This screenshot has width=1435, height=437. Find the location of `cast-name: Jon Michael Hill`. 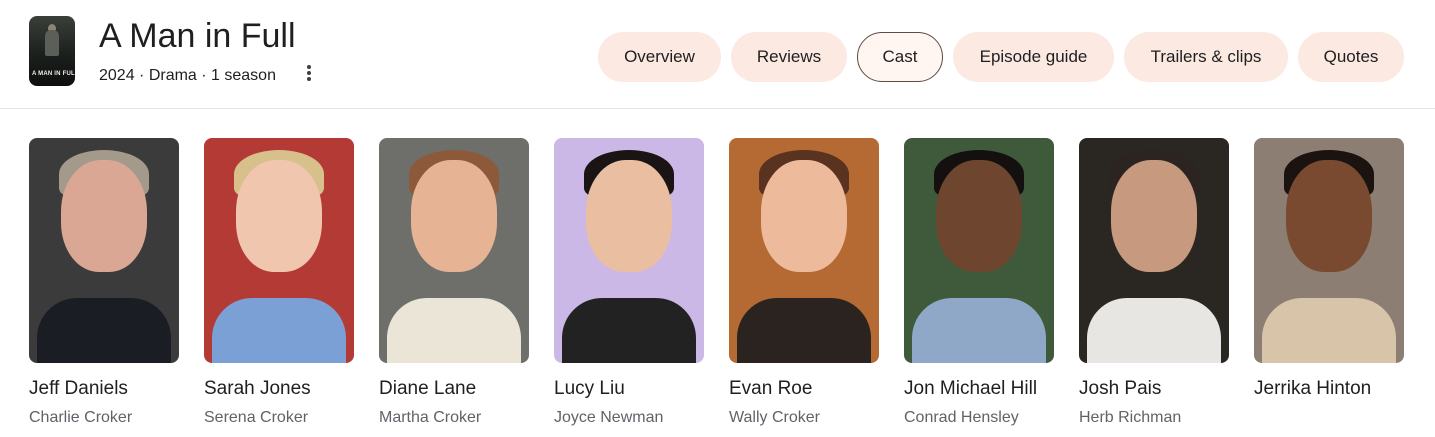

cast-name: Jon Michael Hill is located at coordinates (999, 389).